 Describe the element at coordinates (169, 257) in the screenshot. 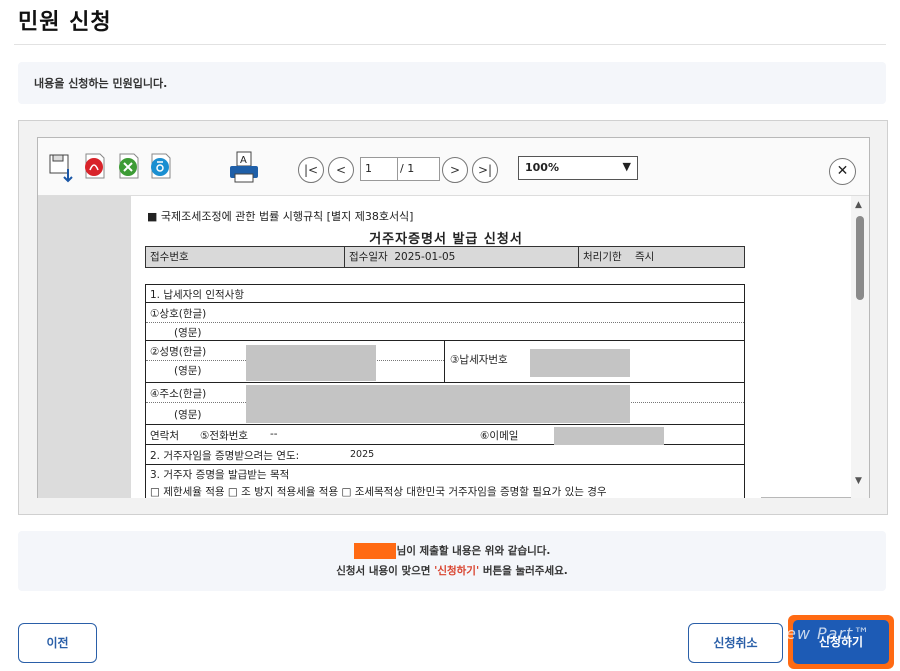

I see `receipt-no-label: 접수번호` at that location.